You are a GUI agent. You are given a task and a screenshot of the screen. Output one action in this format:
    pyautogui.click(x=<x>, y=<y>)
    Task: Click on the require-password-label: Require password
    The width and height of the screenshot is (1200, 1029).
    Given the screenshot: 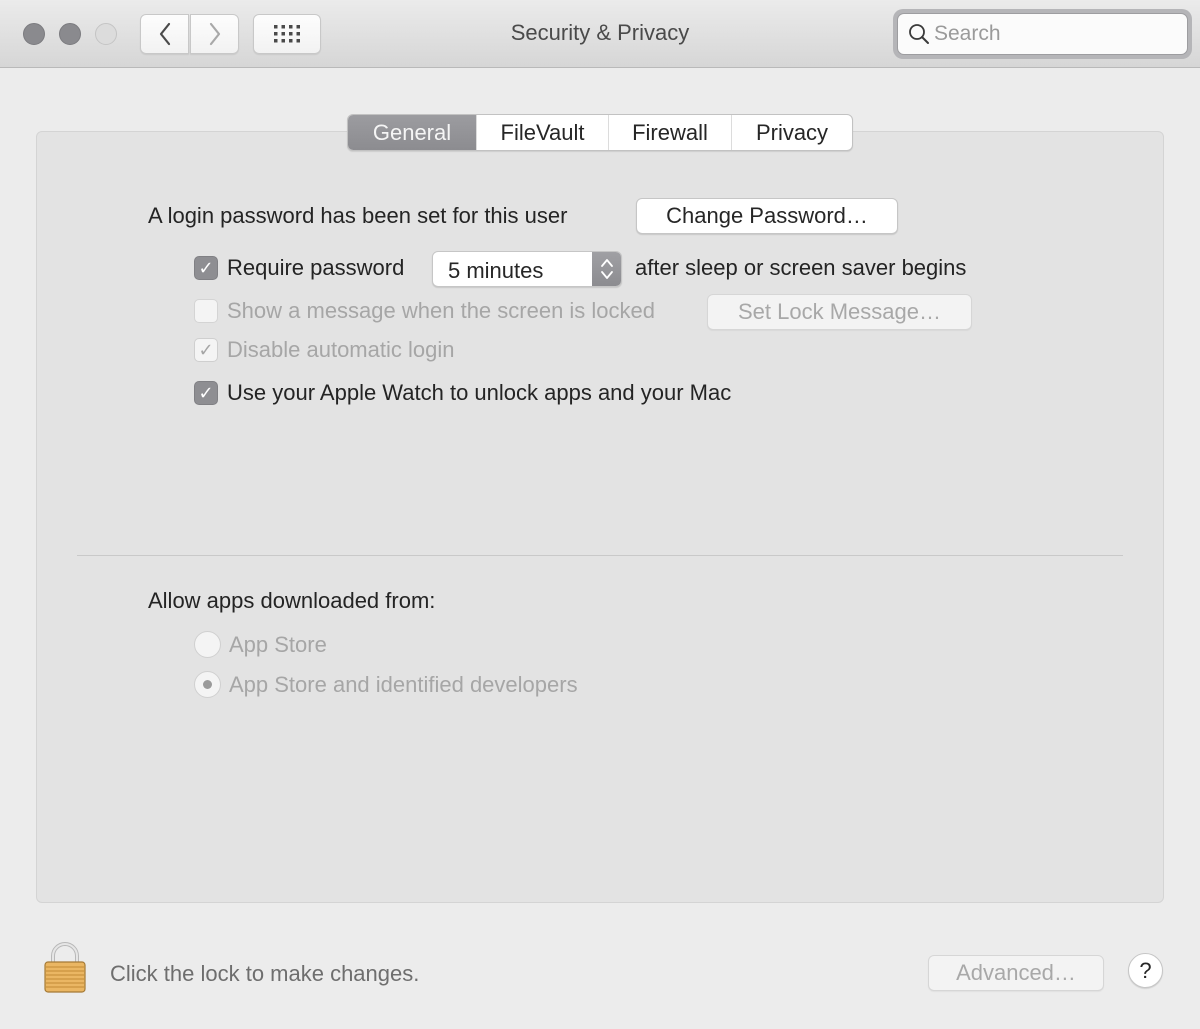 What is the action you would take?
    pyautogui.click(x=316, y=267)
    